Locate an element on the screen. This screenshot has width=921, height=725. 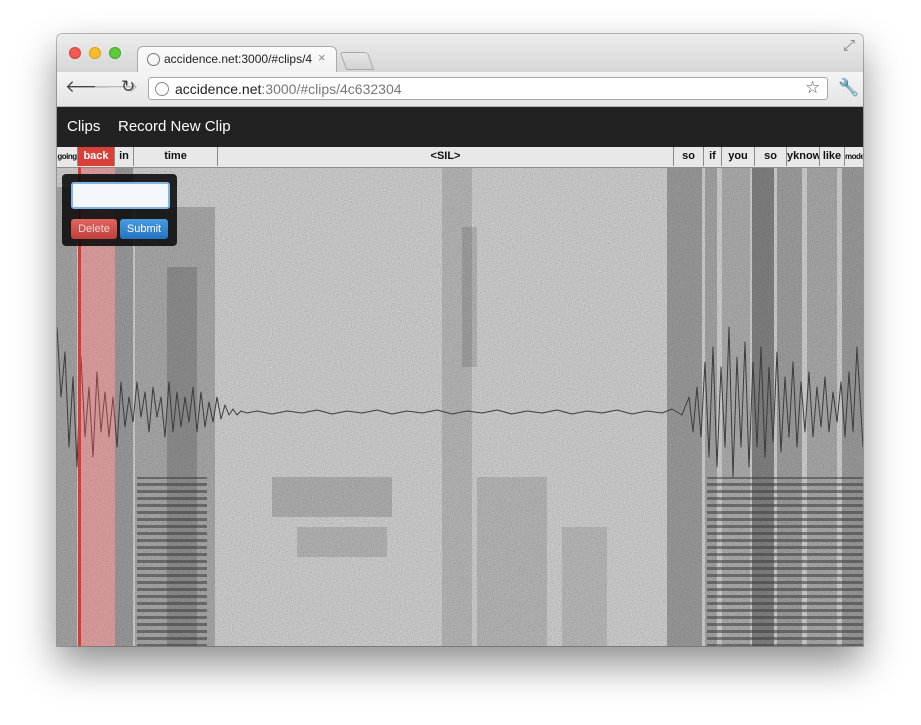
wrench-icon: 🔧 is located at coordinates (848, 88).